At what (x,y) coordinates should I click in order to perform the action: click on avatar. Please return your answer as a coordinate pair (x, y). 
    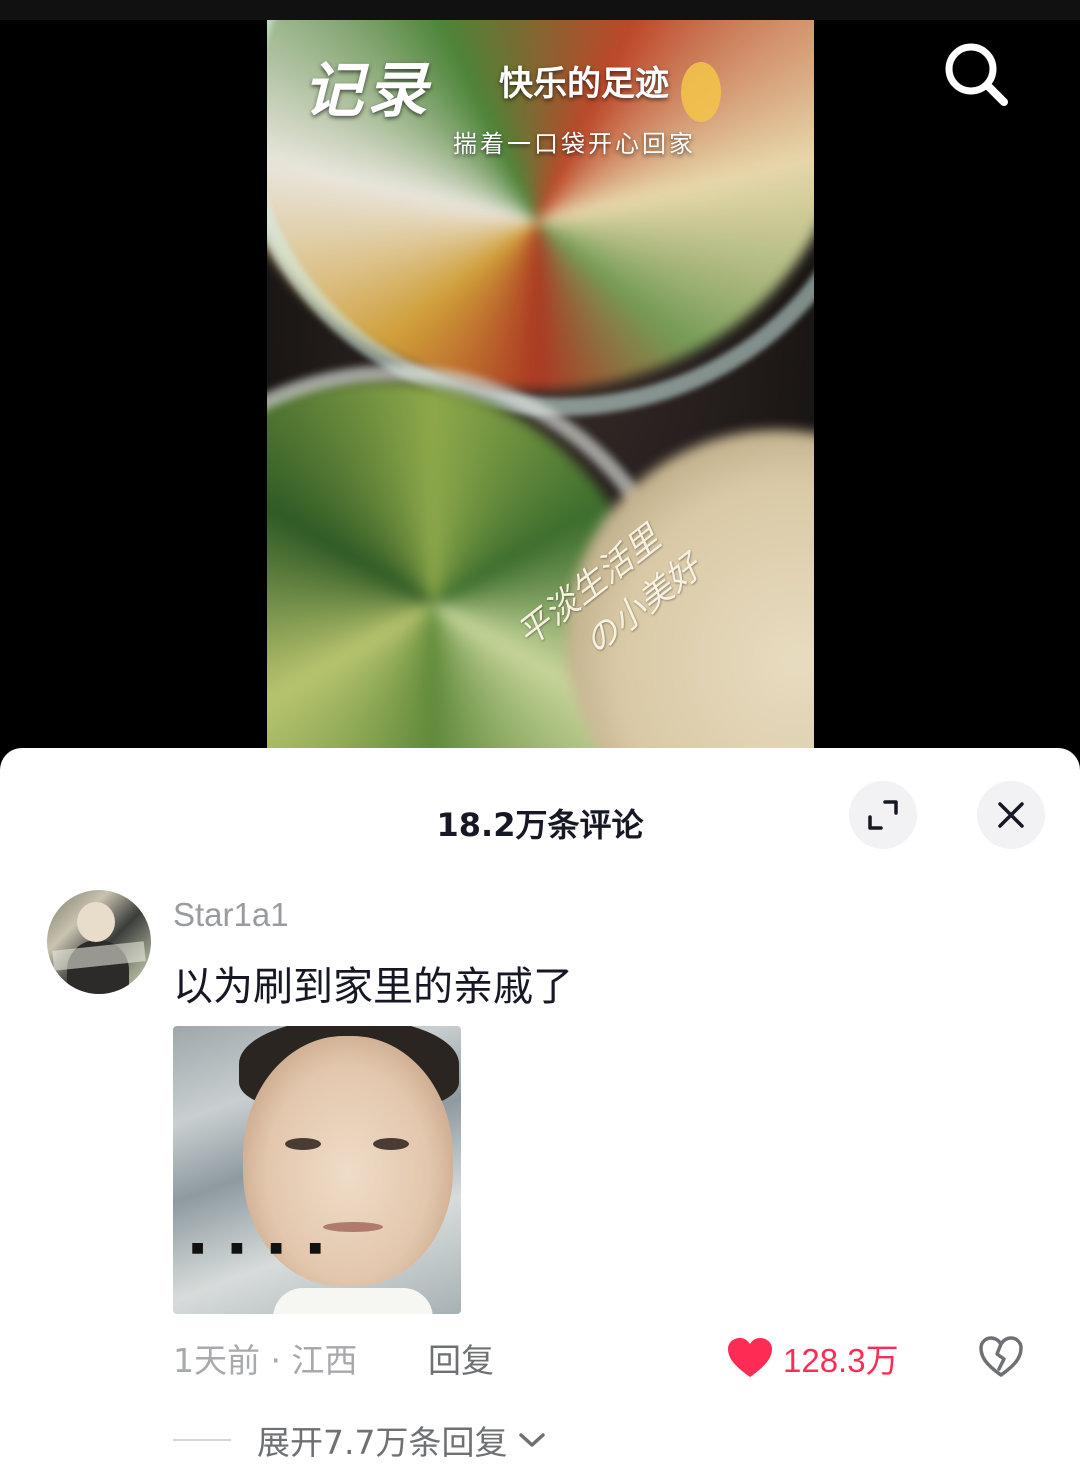
    Looking at the image, I should click on (99, 942).